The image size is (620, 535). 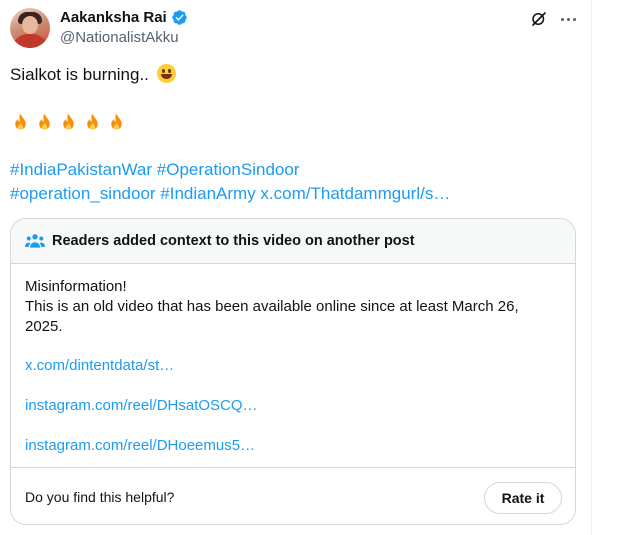 I want to click on avatar-face, so click(x=30, y=25).